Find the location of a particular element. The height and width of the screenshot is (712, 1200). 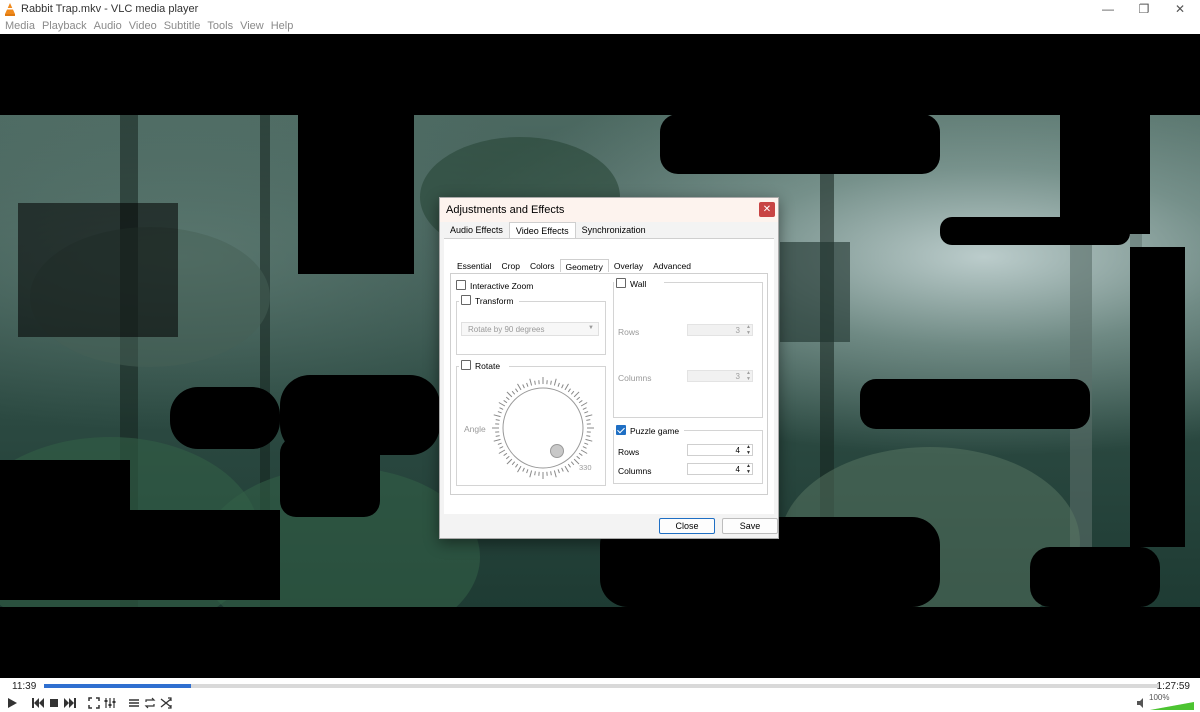

volume-slider is located at coordinates (1172, 706).